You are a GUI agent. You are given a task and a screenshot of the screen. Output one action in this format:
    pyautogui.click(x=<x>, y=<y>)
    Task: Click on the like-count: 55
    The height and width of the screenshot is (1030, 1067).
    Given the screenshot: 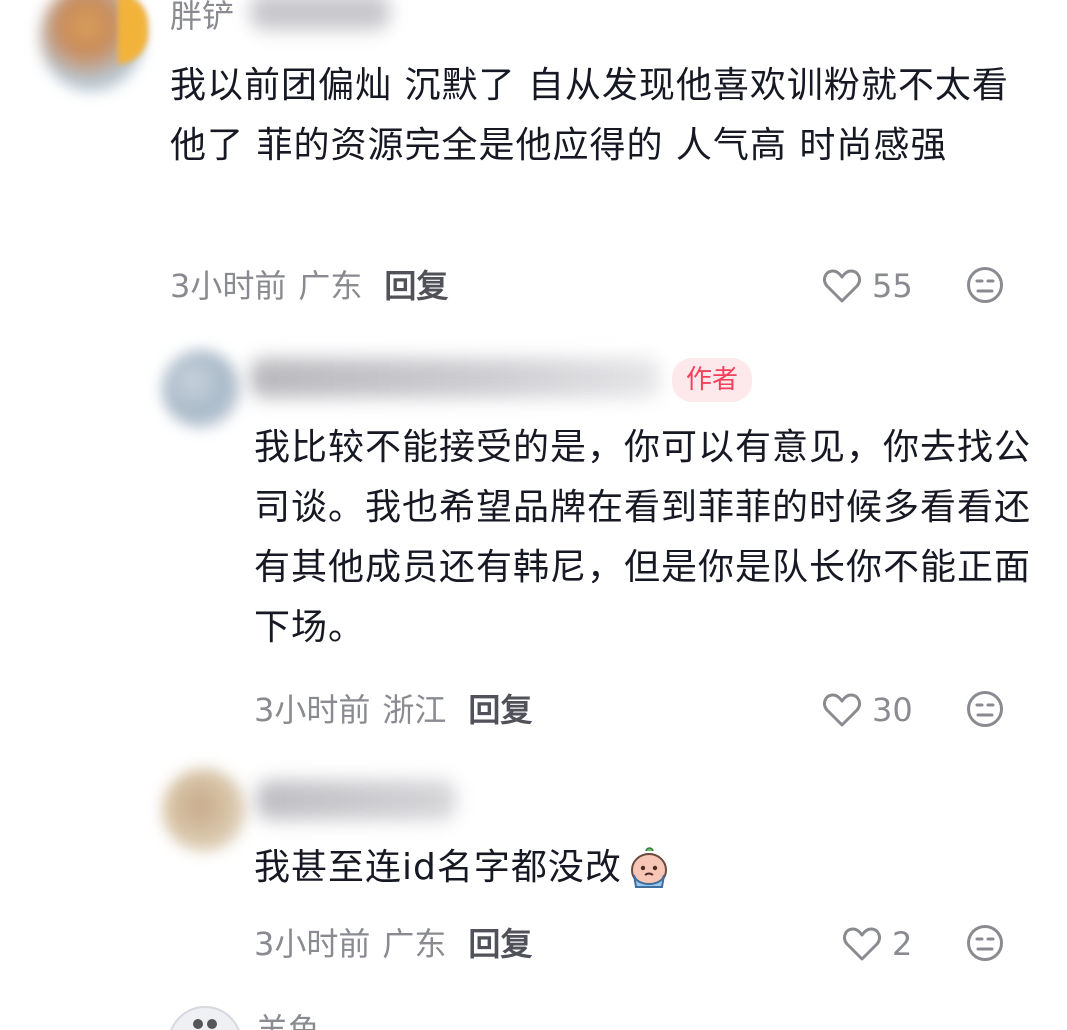 What is the action you would take?
    pyautogui.click(x=892, y=286)
    